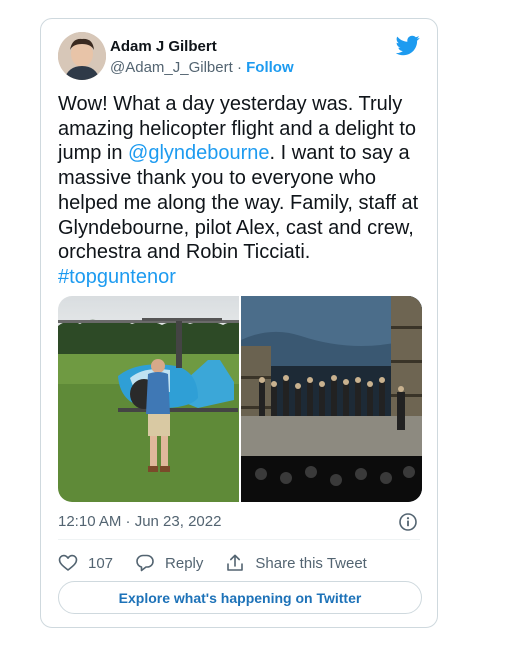 This screenshot has width=509, height=648. I want to click on avatar, so click(82, 56).